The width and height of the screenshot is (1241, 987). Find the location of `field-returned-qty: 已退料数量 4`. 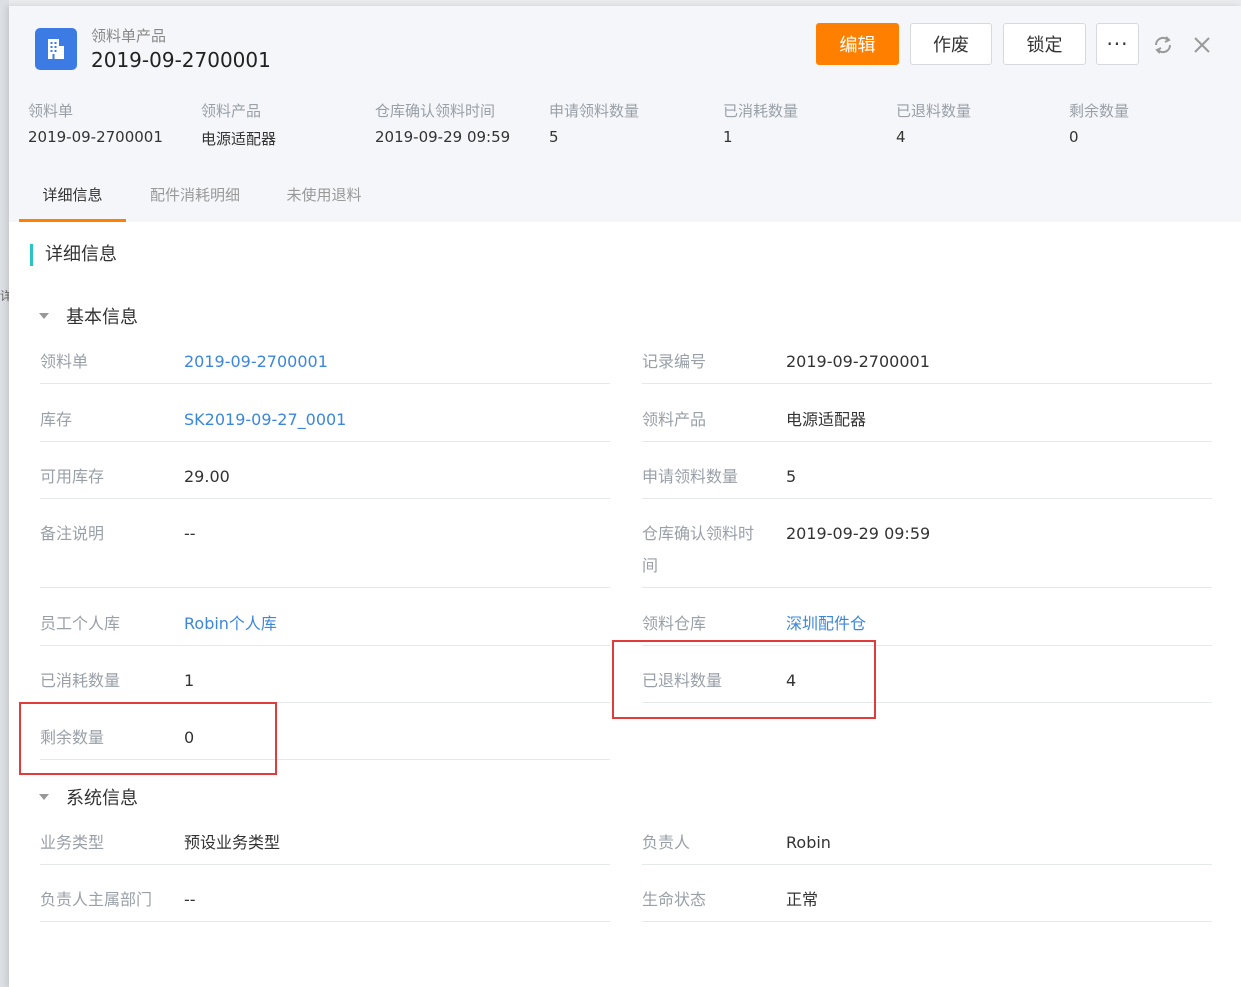

field-returned-qty: 已退料数量 4 is located at coordinates (927, 684).